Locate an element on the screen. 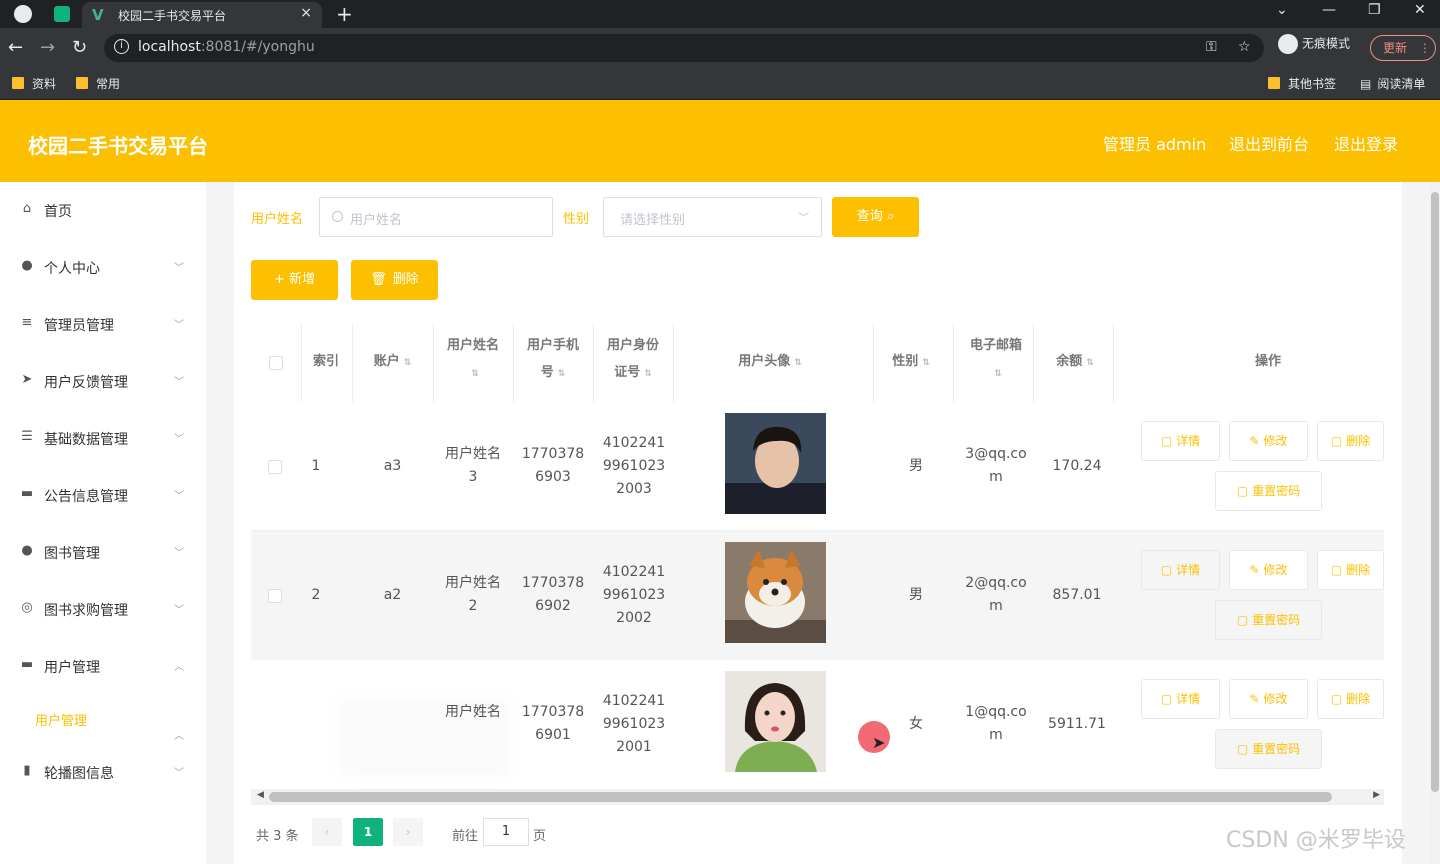 Image resolution: width=1440 pixels, height=864 pixels. back-icon: ← is located at coordinates (15, 47).